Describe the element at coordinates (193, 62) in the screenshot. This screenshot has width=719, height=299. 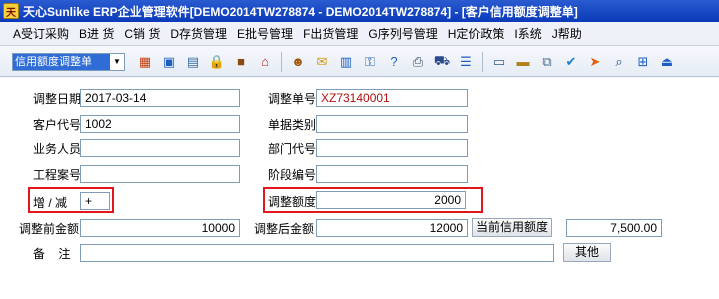
I see `computer-icon: ▤` at that location.